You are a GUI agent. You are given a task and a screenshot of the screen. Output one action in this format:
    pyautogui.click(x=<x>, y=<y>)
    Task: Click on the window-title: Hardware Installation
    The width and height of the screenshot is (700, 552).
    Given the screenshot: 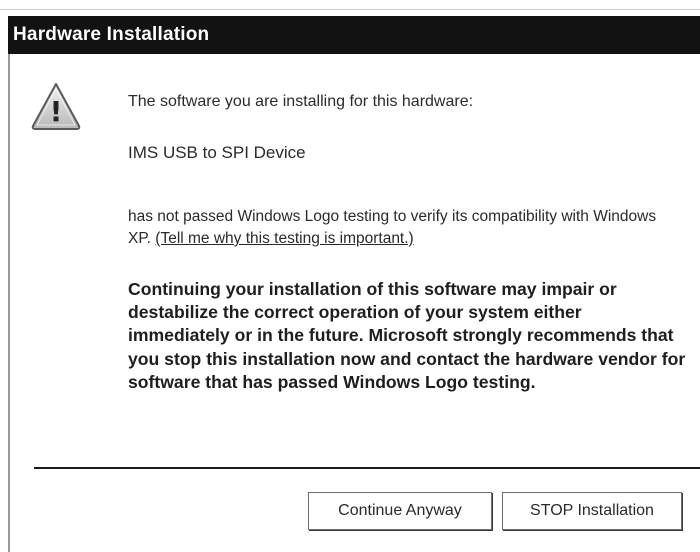 What is the action you would take?
    pyautogui.click(x=111, y=34)
    